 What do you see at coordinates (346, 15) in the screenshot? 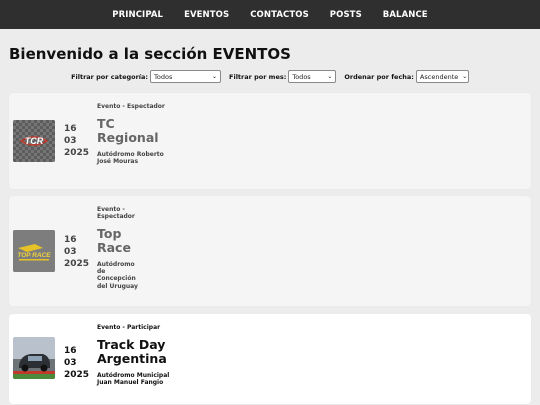
I see `nav-link-posts: POSTS` at bounding box center [346, 15].